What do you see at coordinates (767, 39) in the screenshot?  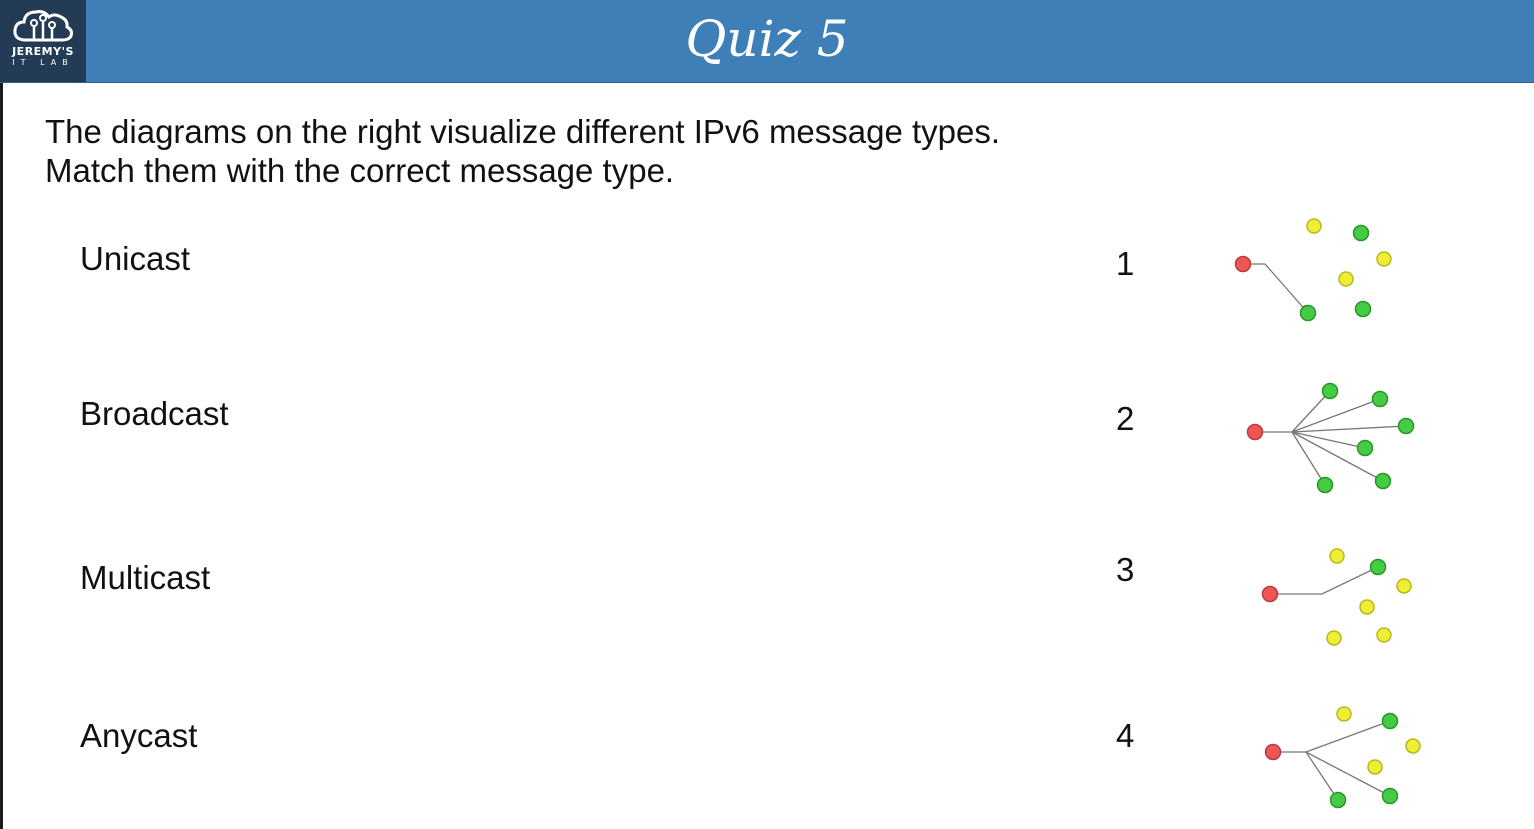 I see `slide-title: Quiz 5` at bounding box center [767, 39].